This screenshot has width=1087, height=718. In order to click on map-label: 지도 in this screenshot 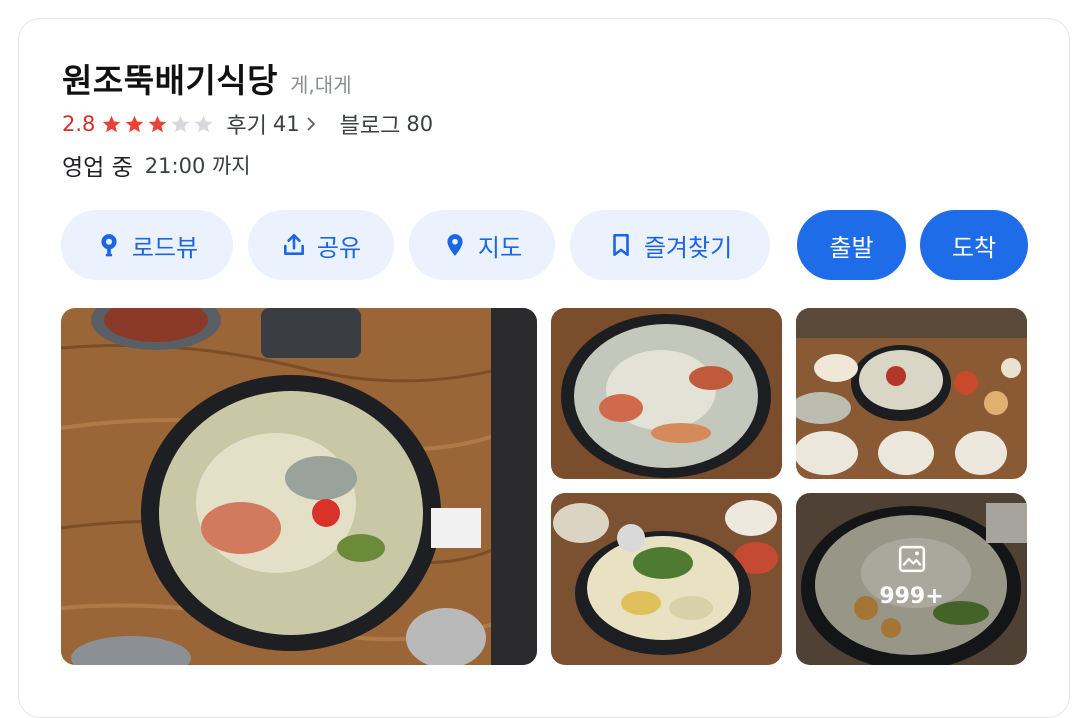, I will do `click(500, 247)`.